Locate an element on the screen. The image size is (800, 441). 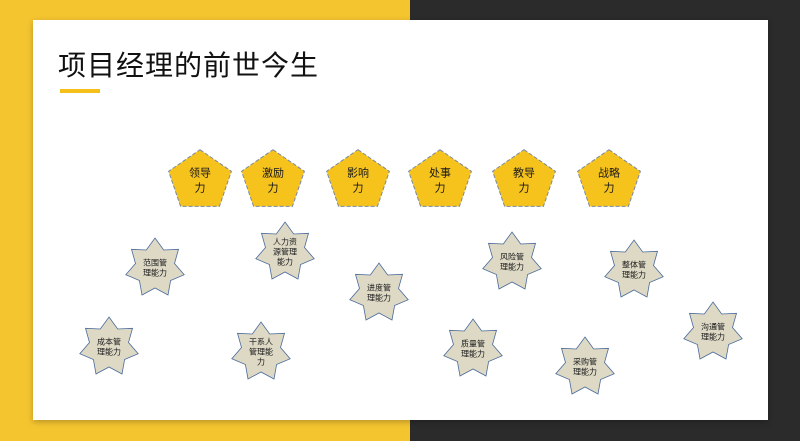
skill-label: 风险管 is located at coordinates (512, 257).